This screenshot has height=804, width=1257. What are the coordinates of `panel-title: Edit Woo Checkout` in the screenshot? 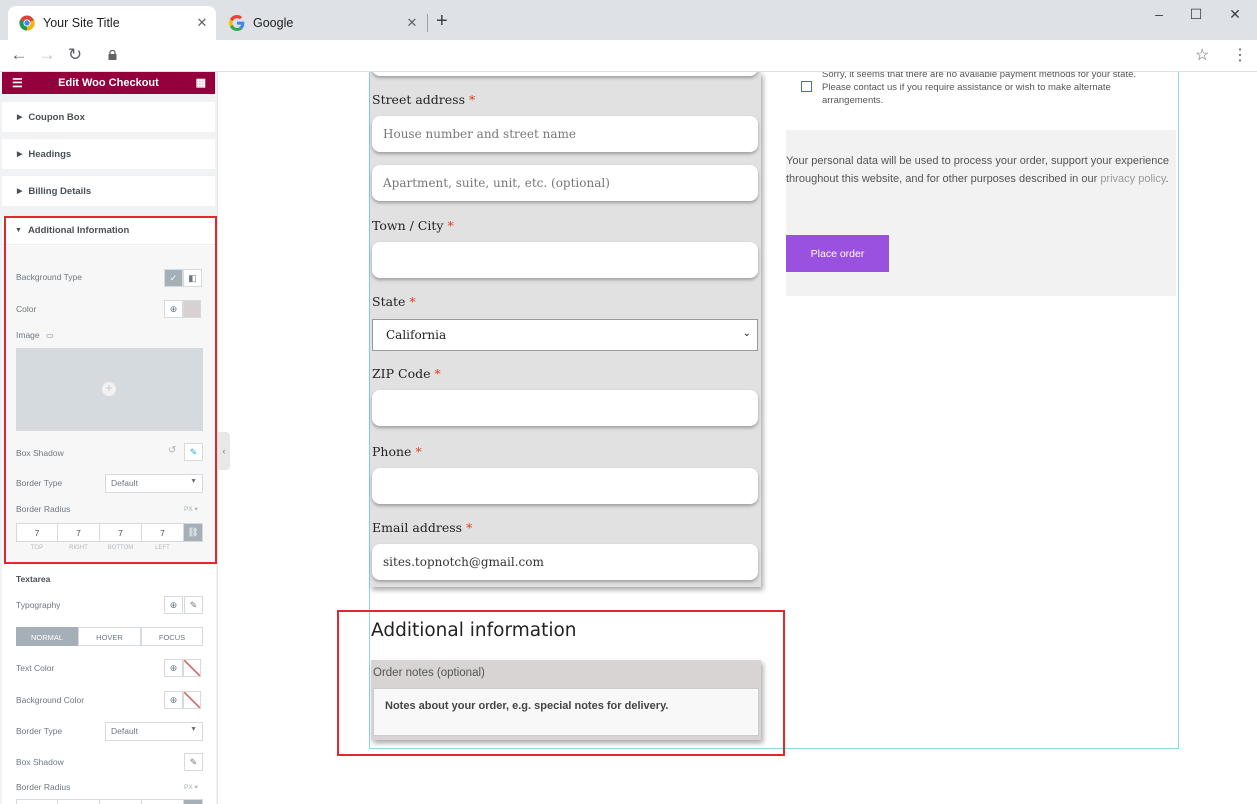 It's located at (108, 83).